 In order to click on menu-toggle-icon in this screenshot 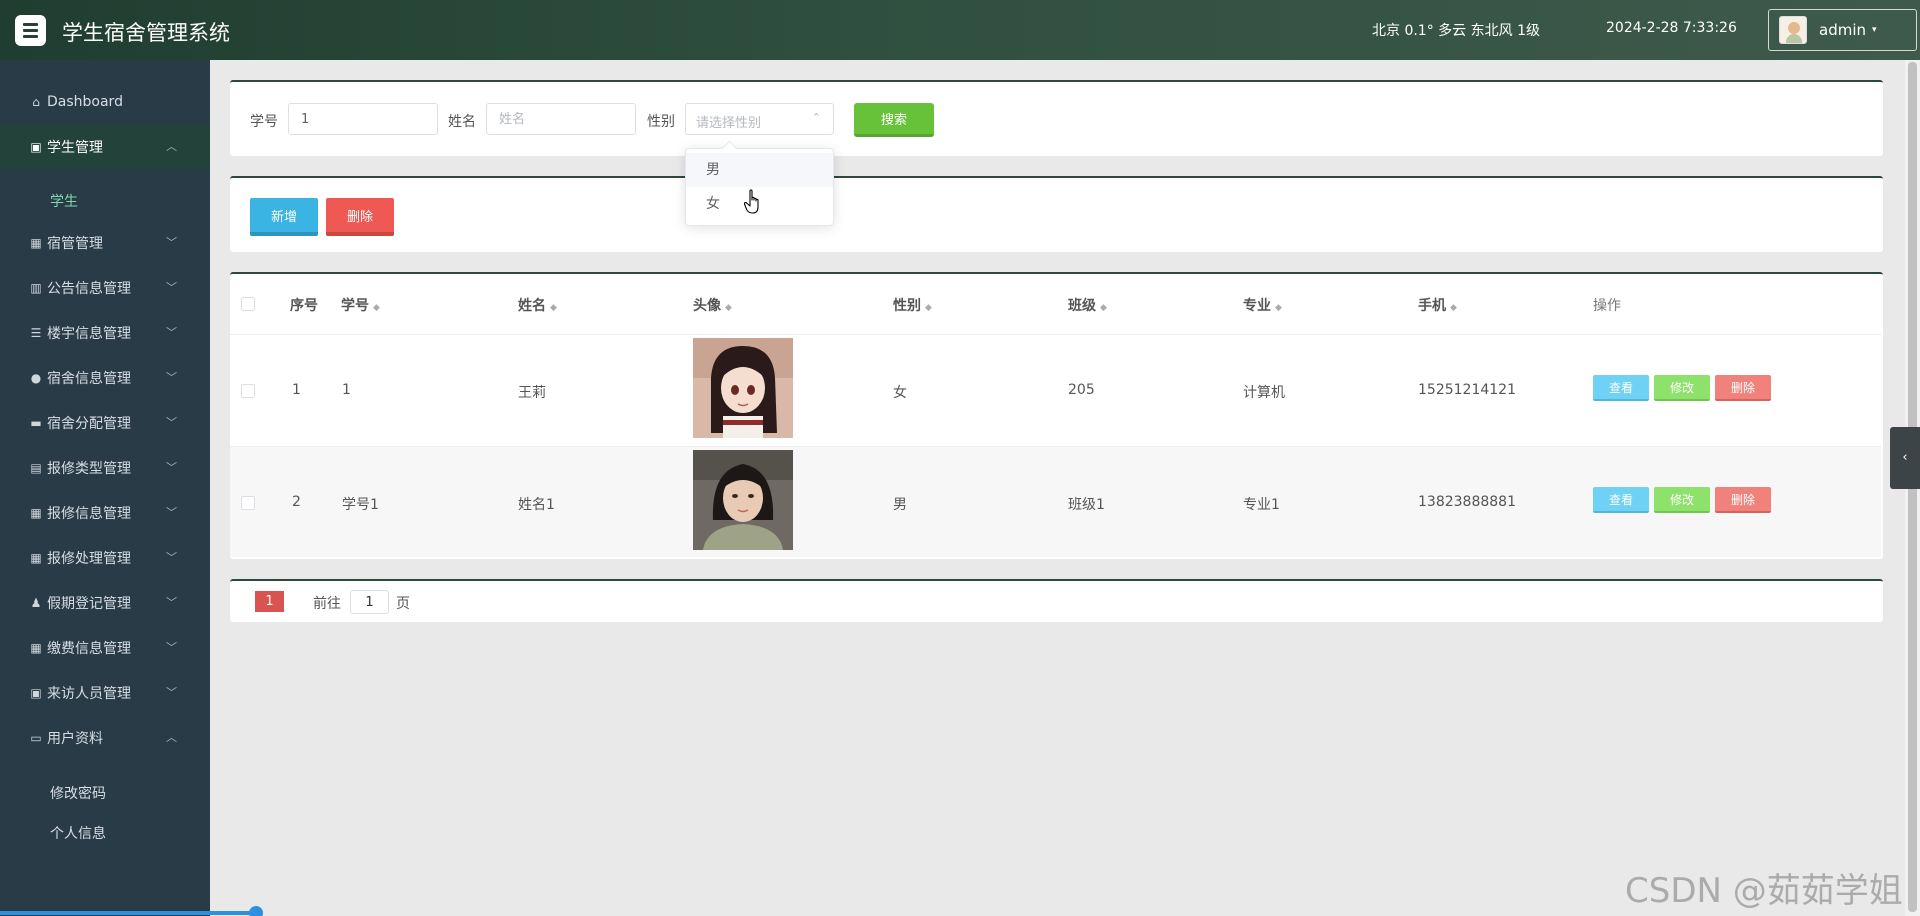, I will do `click(30, 30)`.